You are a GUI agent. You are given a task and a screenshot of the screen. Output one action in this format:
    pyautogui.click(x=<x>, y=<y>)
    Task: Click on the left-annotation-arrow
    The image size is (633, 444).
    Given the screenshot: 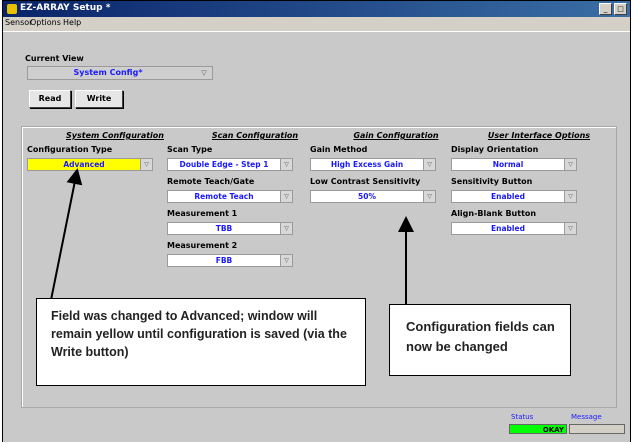 What is the action you would take?
    pyautogui.click(x=66, y=234)
    